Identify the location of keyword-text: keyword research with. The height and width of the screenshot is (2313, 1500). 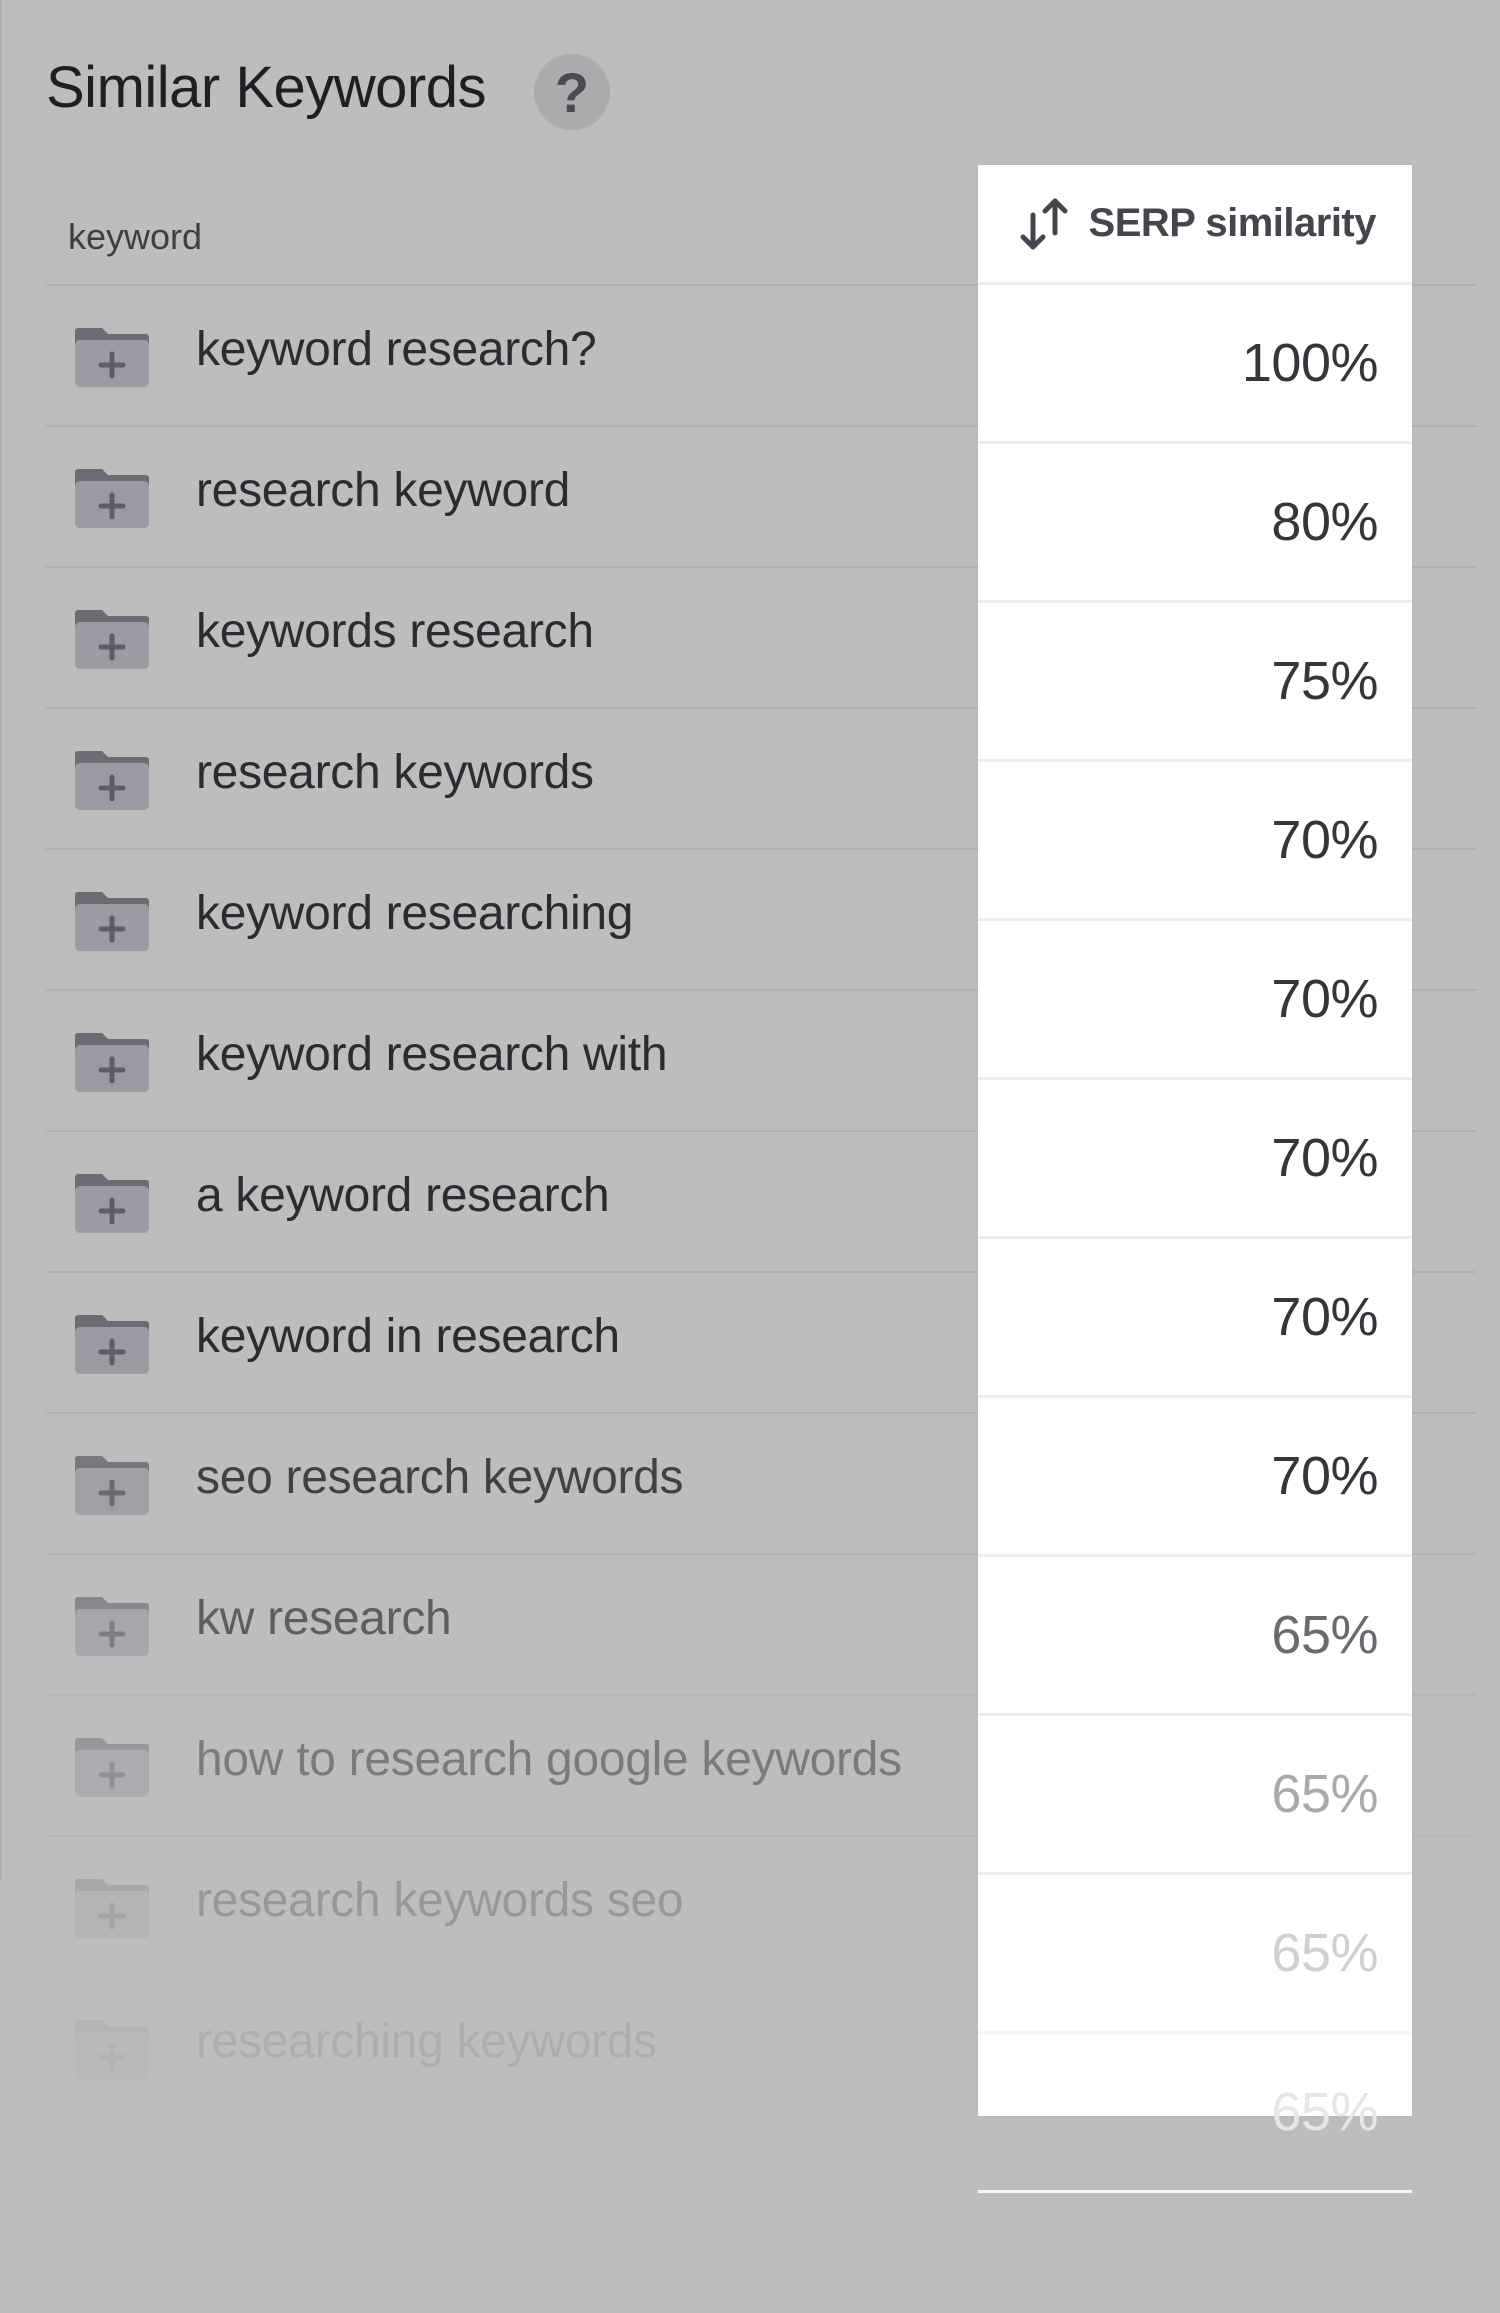
(432, 1054).